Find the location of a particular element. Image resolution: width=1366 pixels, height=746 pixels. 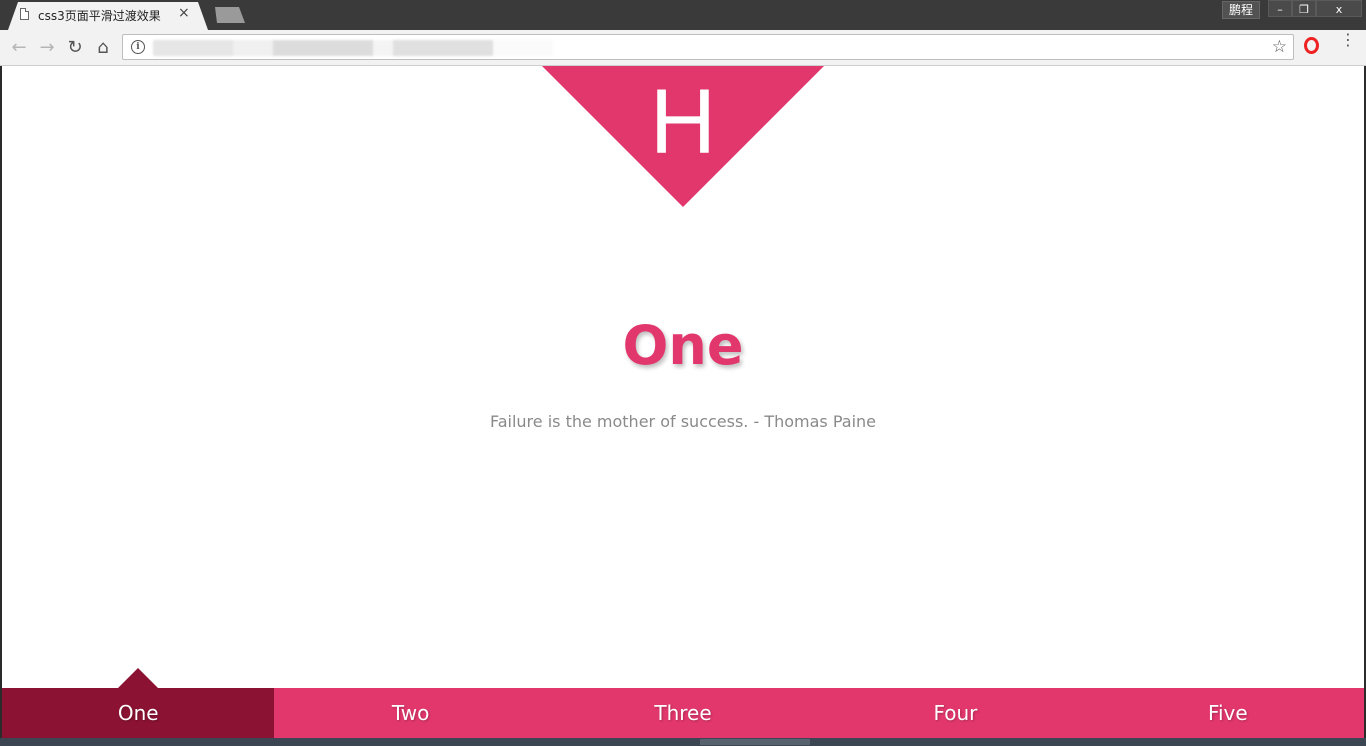

url-text is located at coordinates (353, 48).